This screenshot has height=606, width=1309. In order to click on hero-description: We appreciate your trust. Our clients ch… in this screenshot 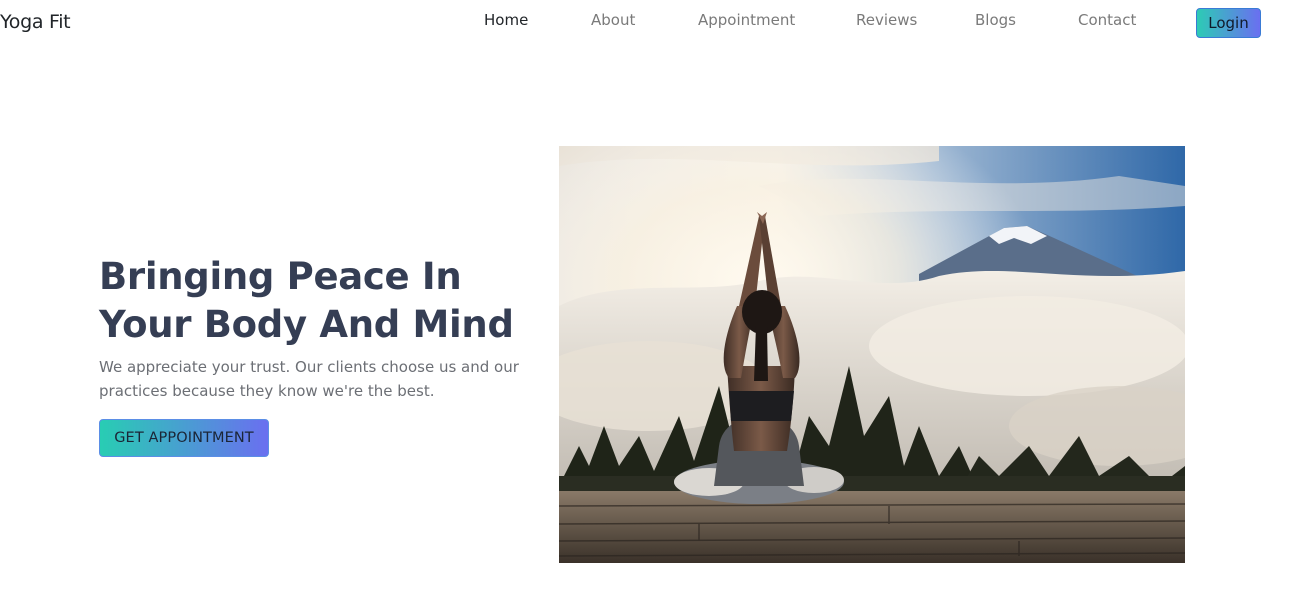, I will do `click(309, 379)`.